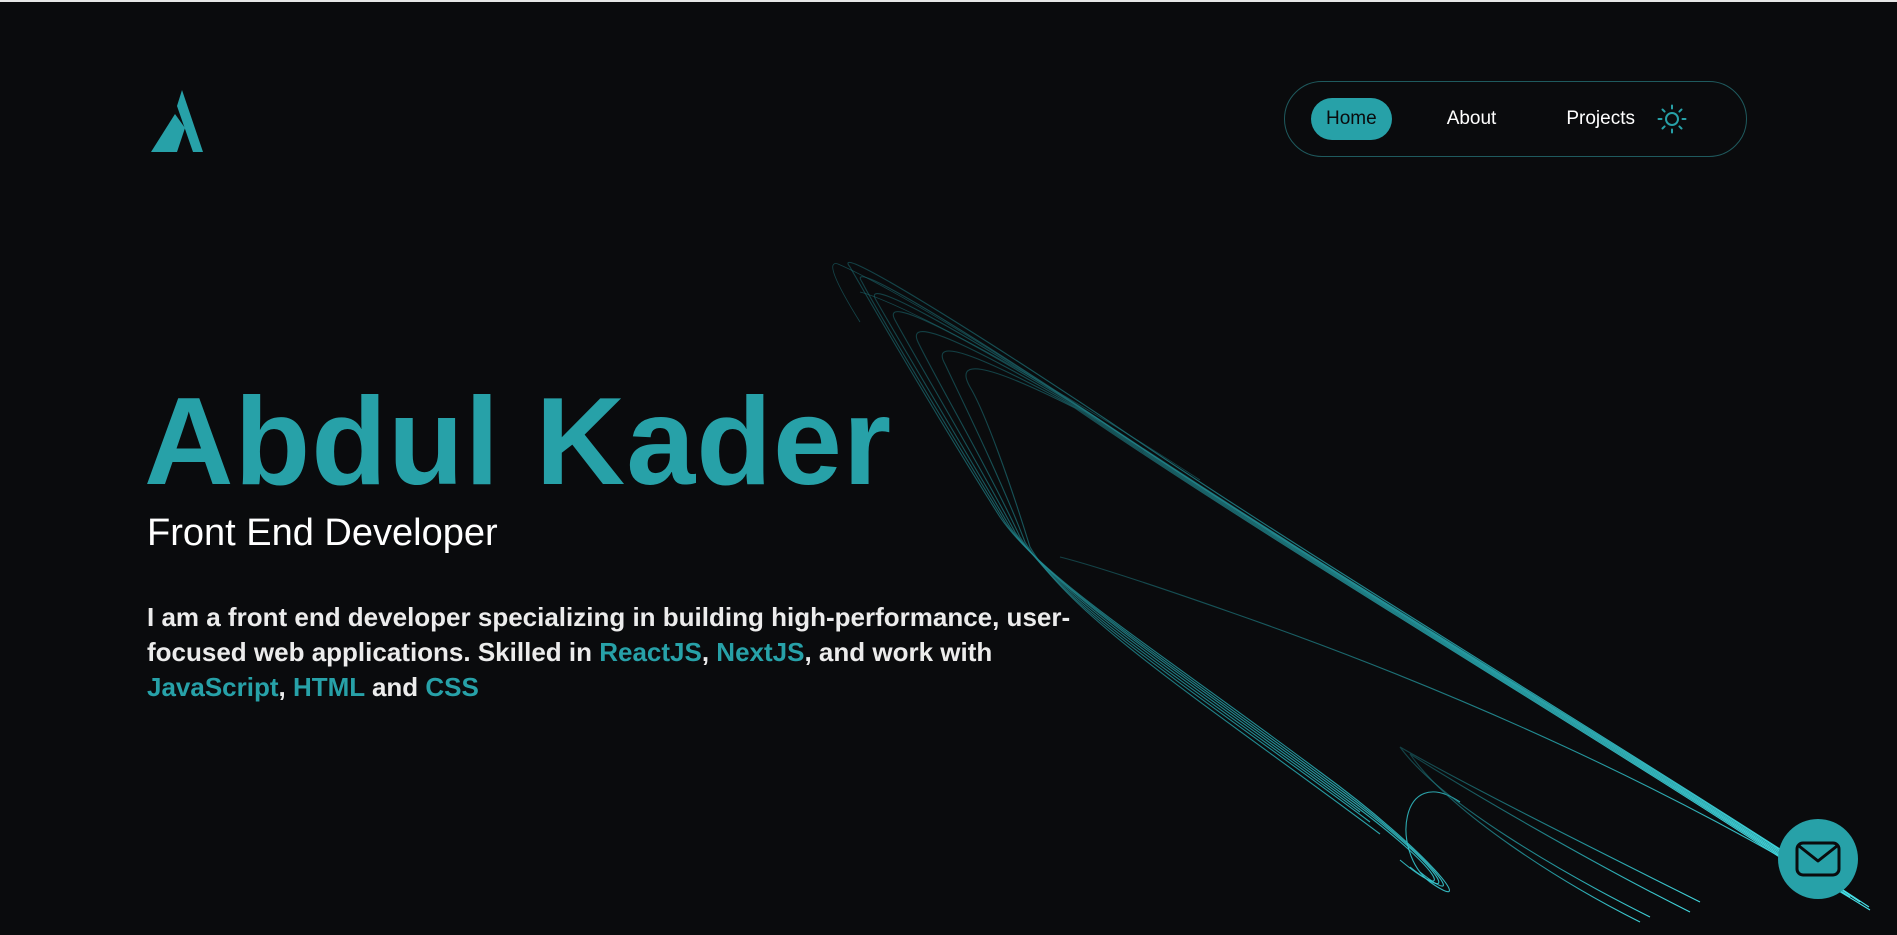 The height and width of the screenshot is (935, 1897). I want to click on nav-item-home: Home, so click(1351, 119).